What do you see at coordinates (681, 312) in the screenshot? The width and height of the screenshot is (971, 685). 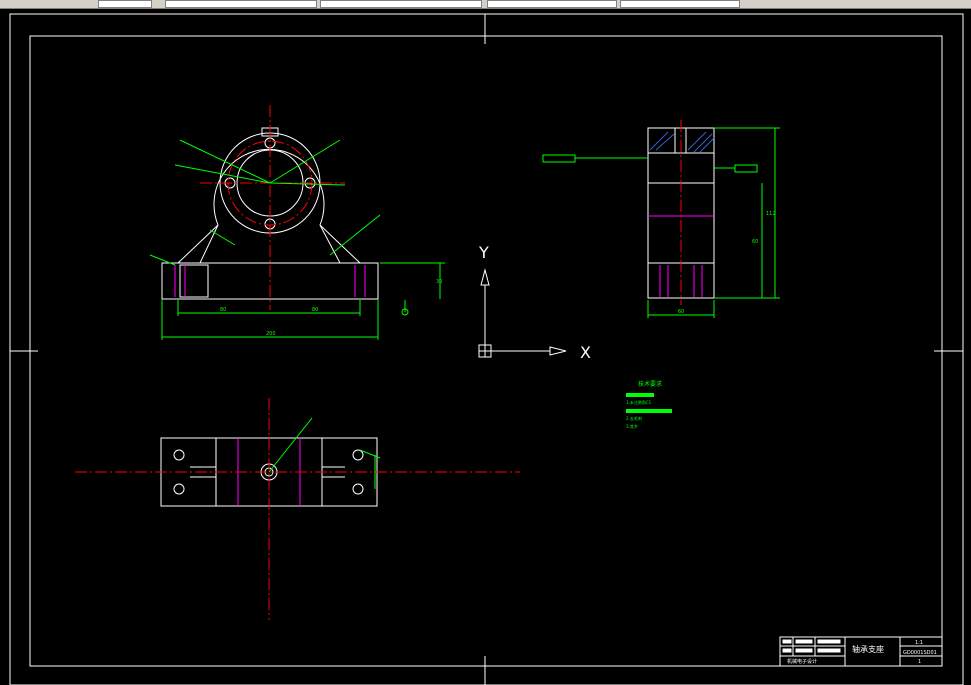 I see `dim-side-width: 60` at bounding box center [681, 312].